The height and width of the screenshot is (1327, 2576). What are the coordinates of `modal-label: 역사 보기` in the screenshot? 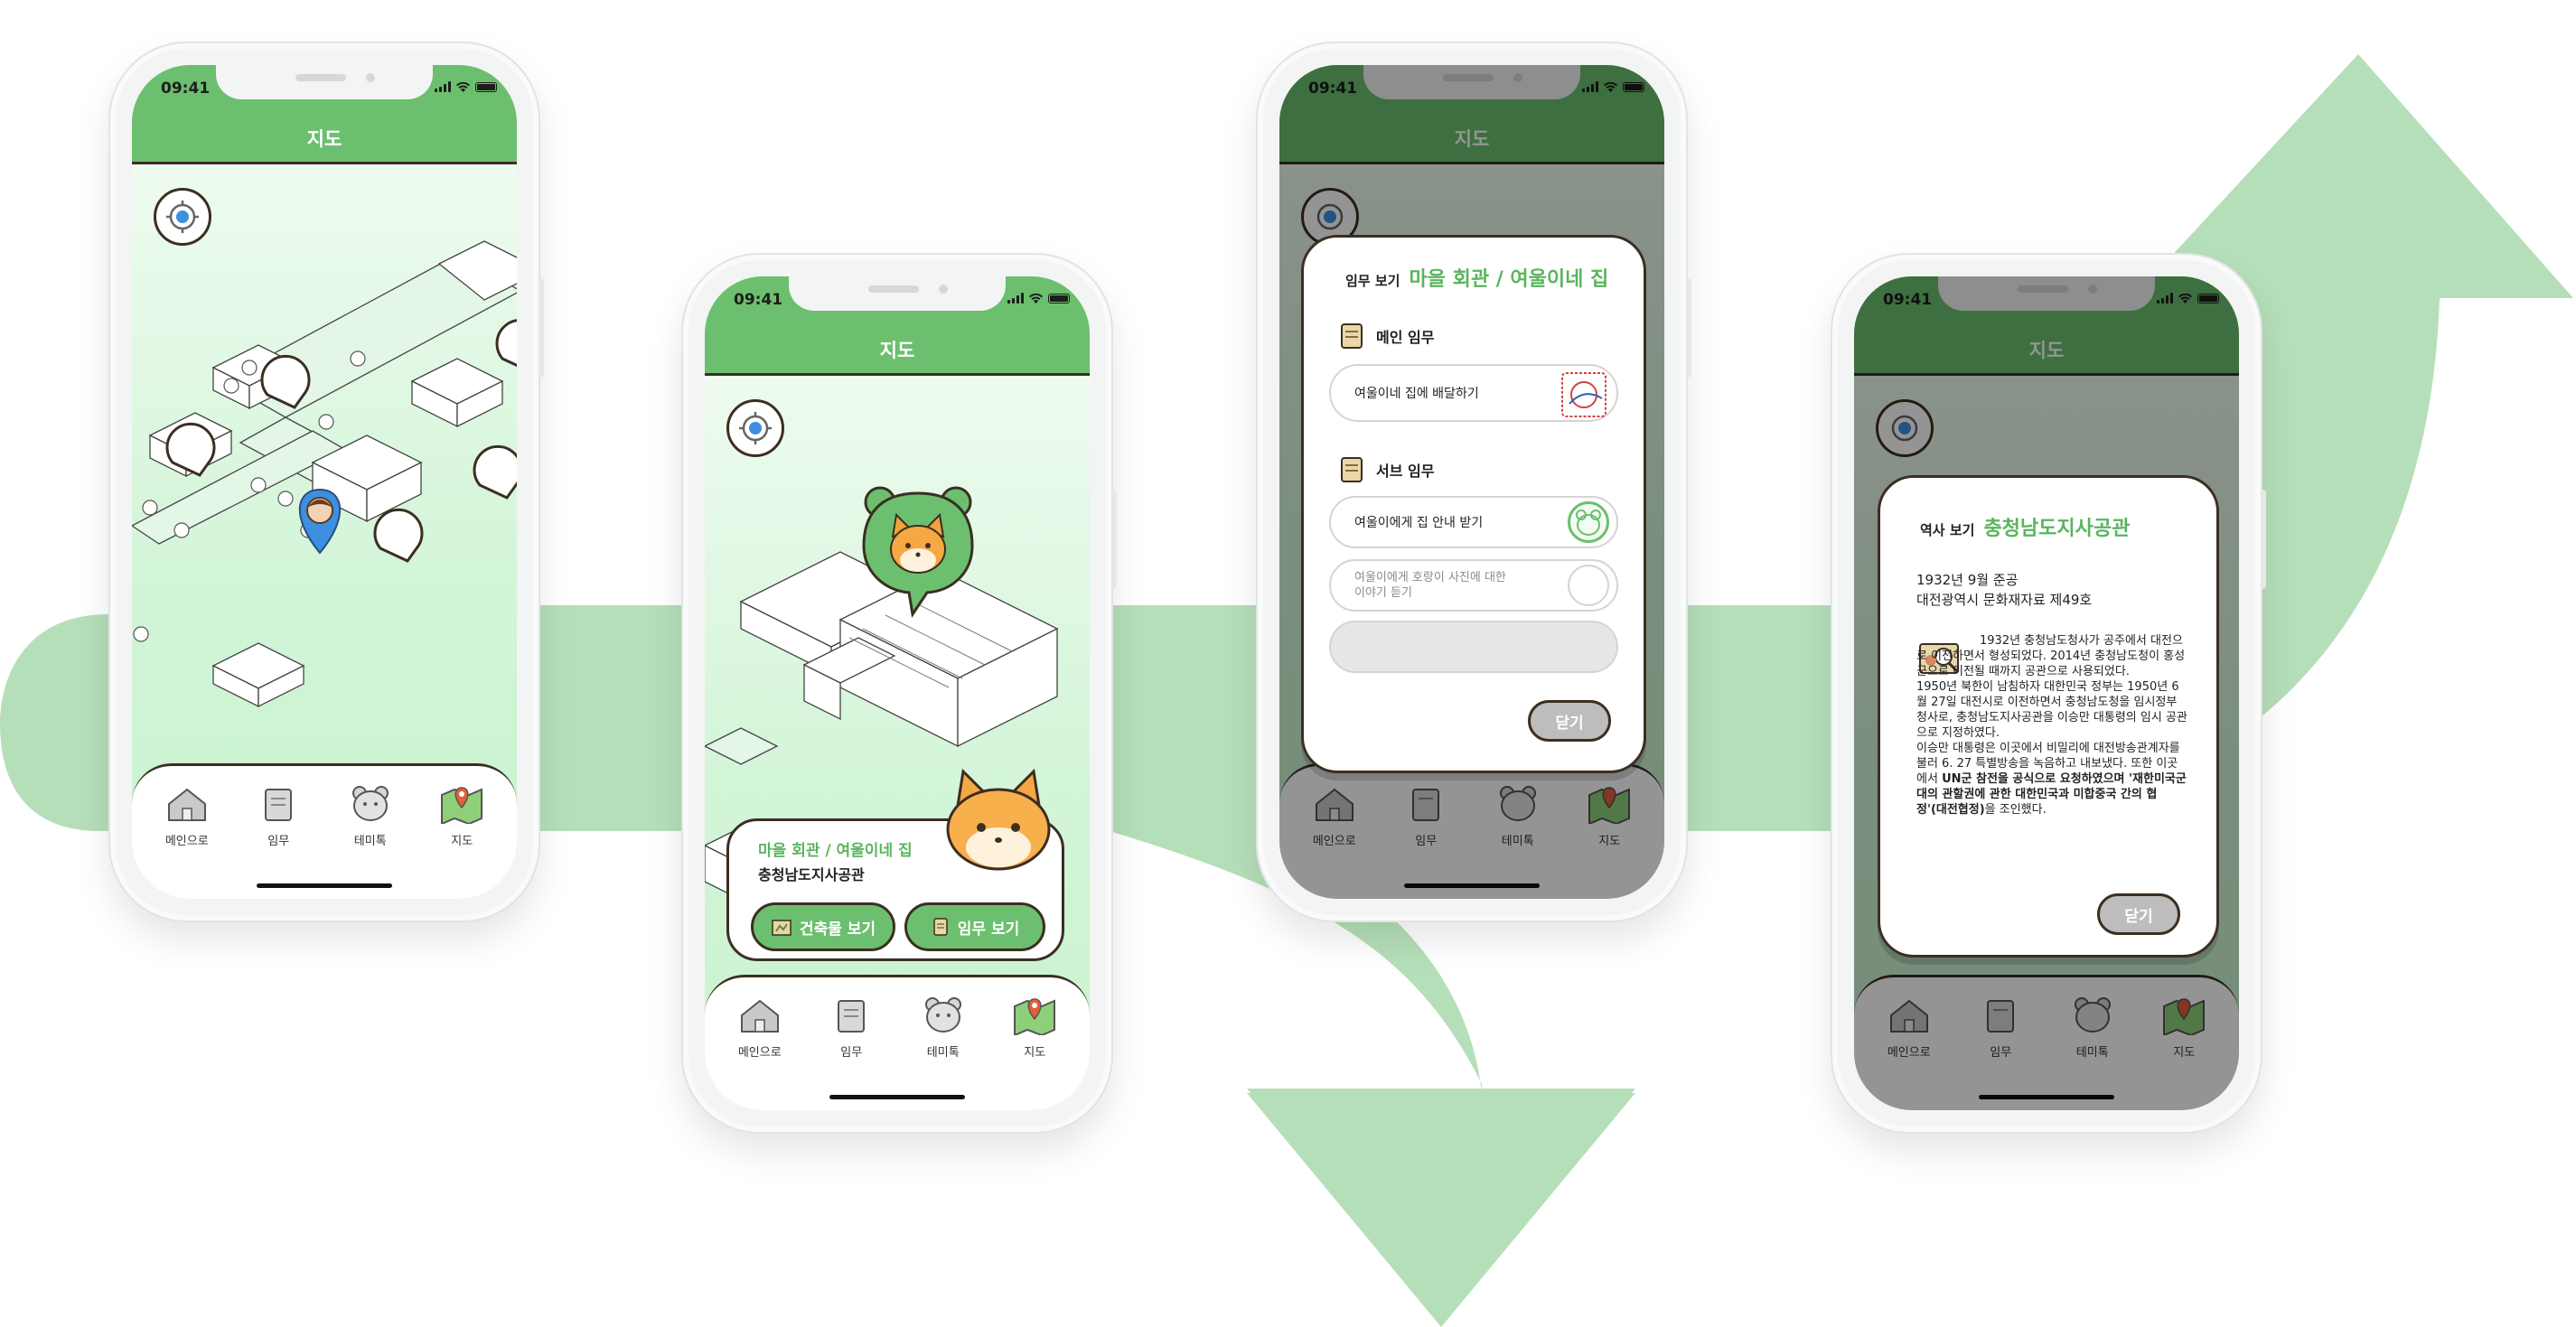 It's located at (1947, 530).